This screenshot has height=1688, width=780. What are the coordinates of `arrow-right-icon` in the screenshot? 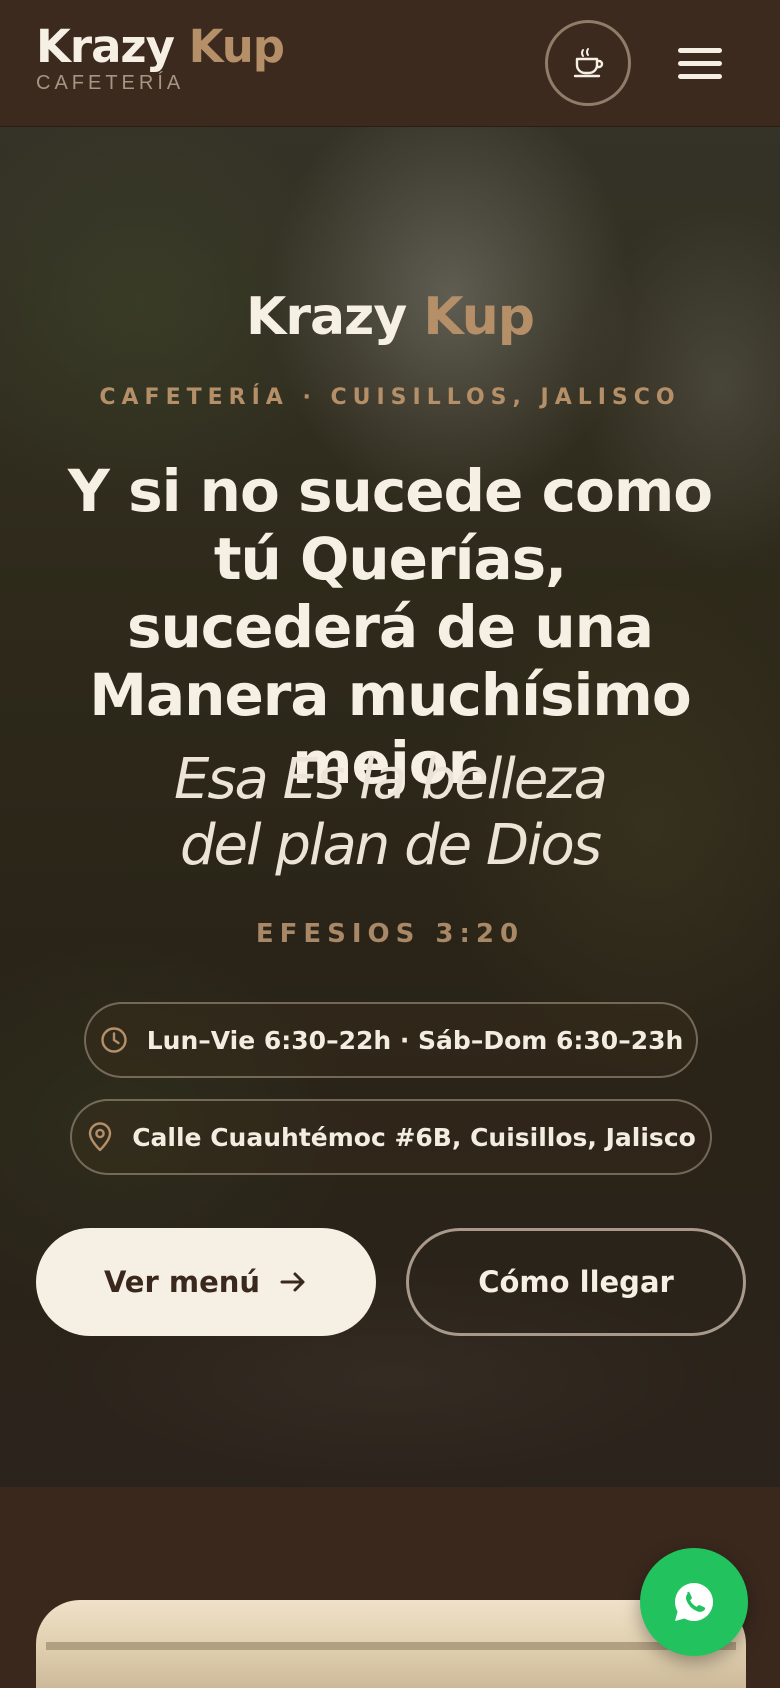 It's located at (292, 1282).